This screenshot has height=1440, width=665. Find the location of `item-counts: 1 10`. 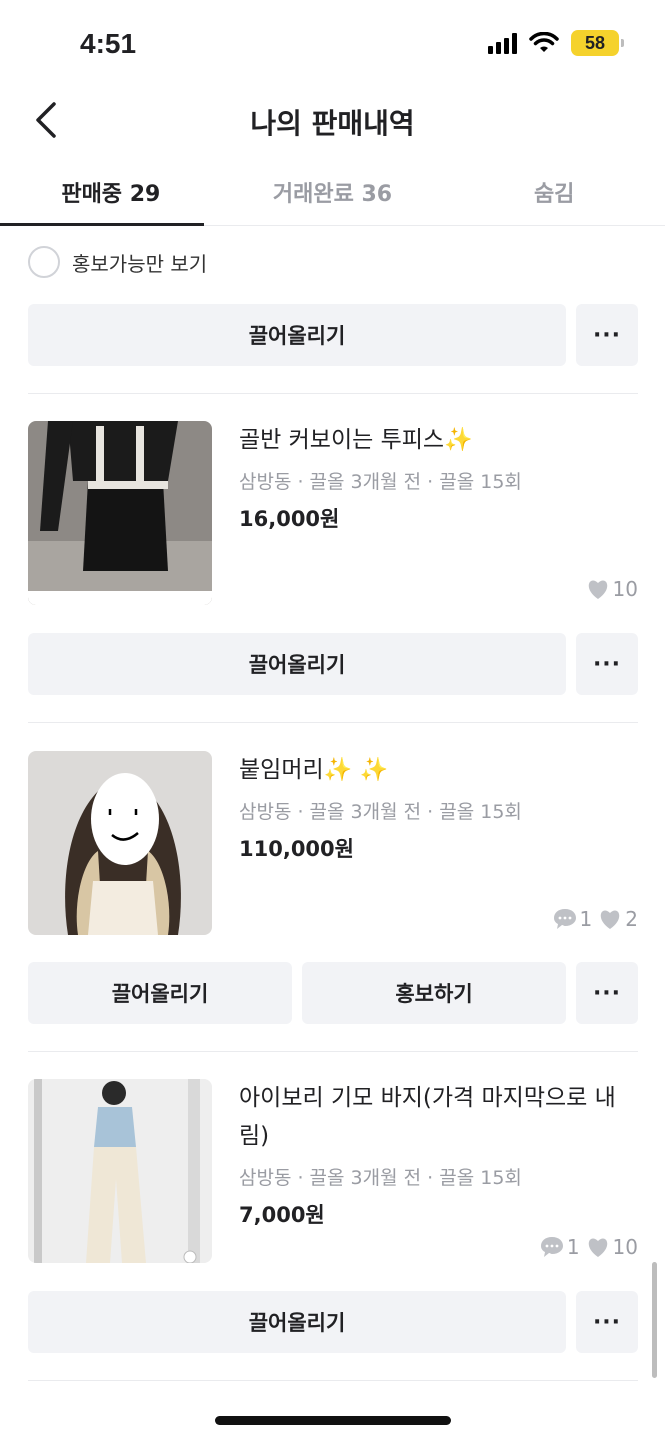

item-counts: 1 10 is located at coordinates (589, 1247).